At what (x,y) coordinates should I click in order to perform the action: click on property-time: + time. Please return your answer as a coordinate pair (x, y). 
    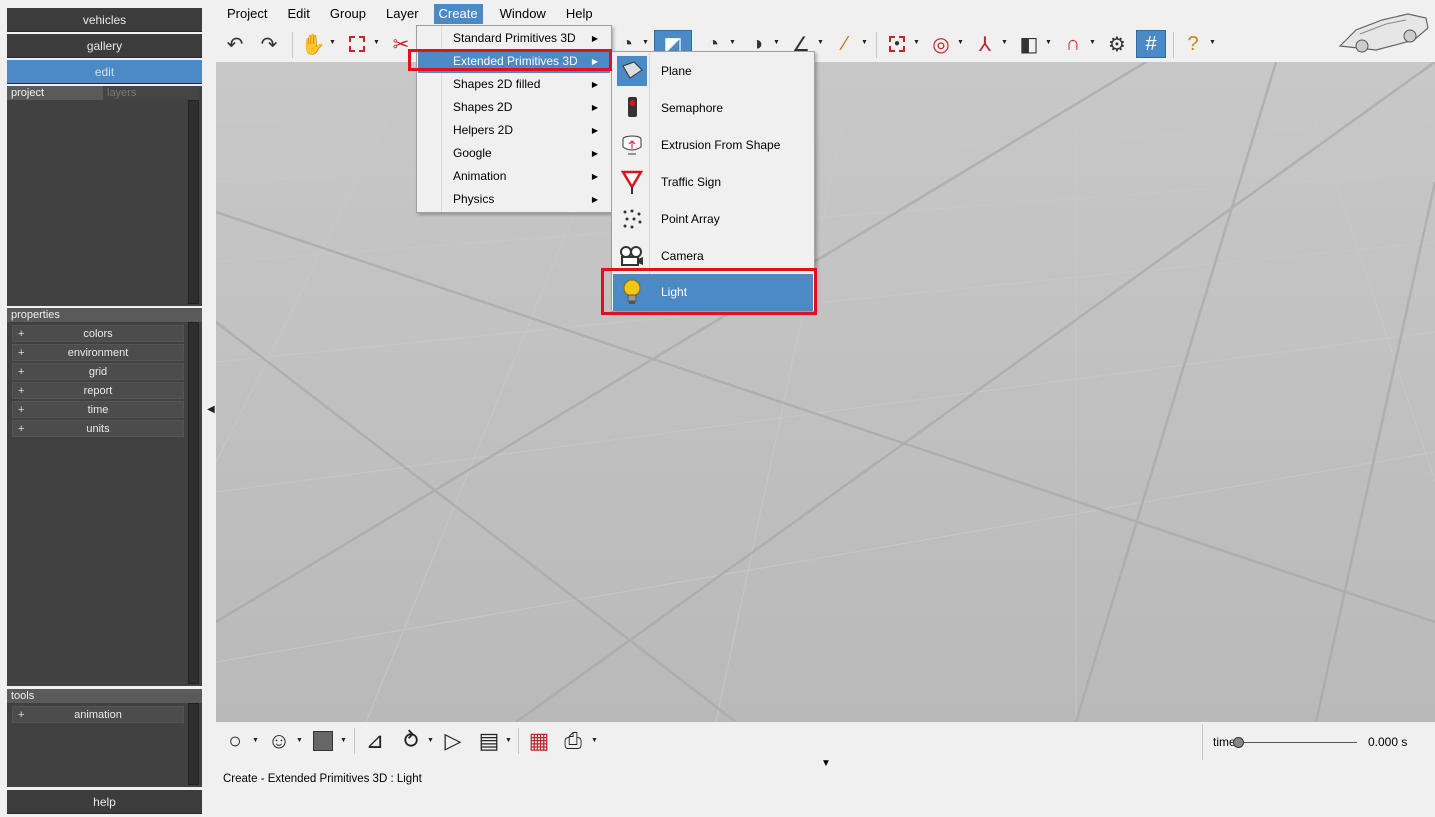
    Looking at the image, I should click on (98, 409).